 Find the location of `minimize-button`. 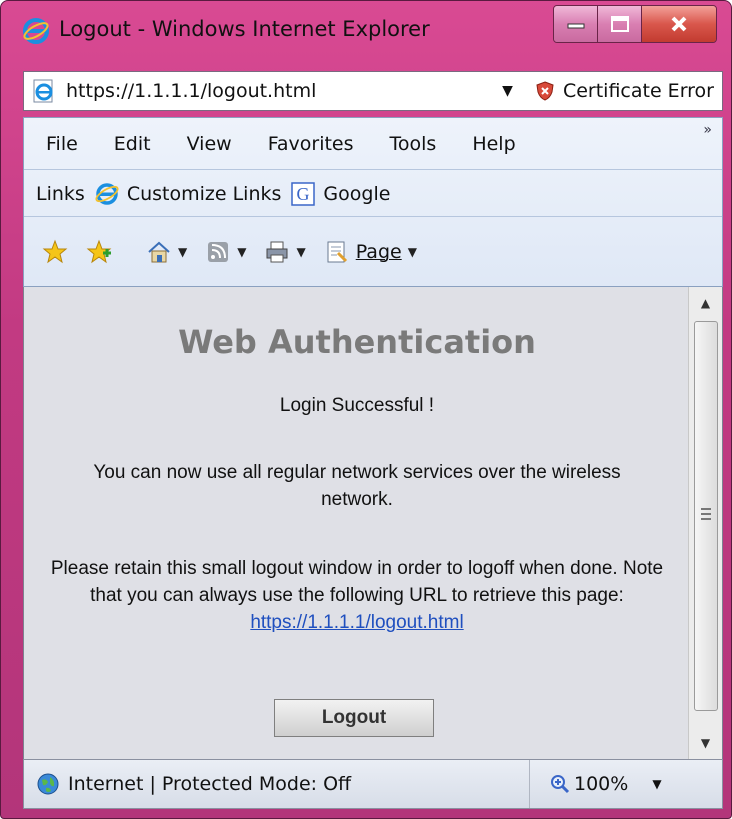

minimize-button is located at coordinates (576, 24).